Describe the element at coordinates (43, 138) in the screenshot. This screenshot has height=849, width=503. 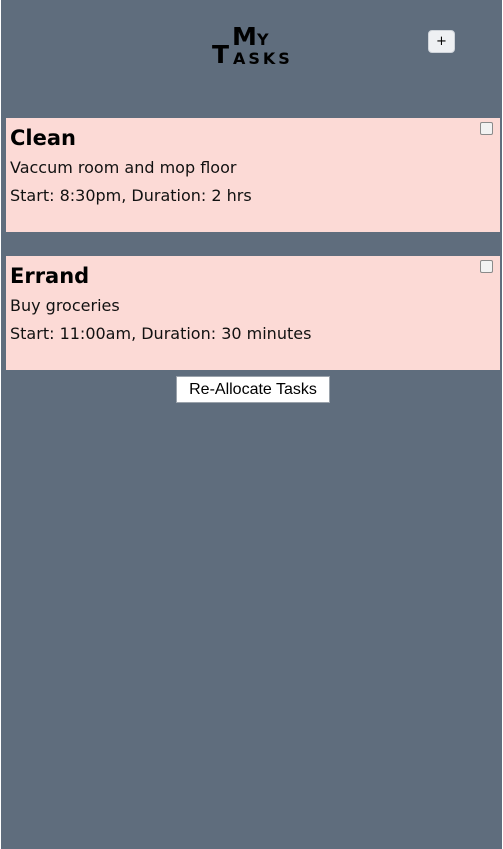
I see `task-title: Clean` at that location.